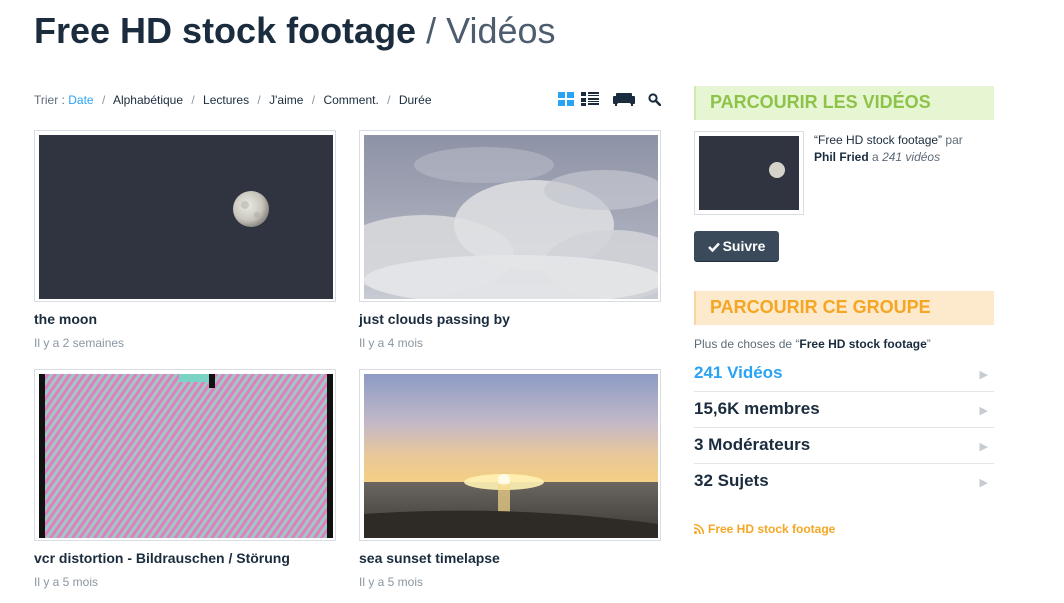 Image resolution: width=1064 pixels, height=603 pixels. I want to click on check-icon, so click(713, 247).